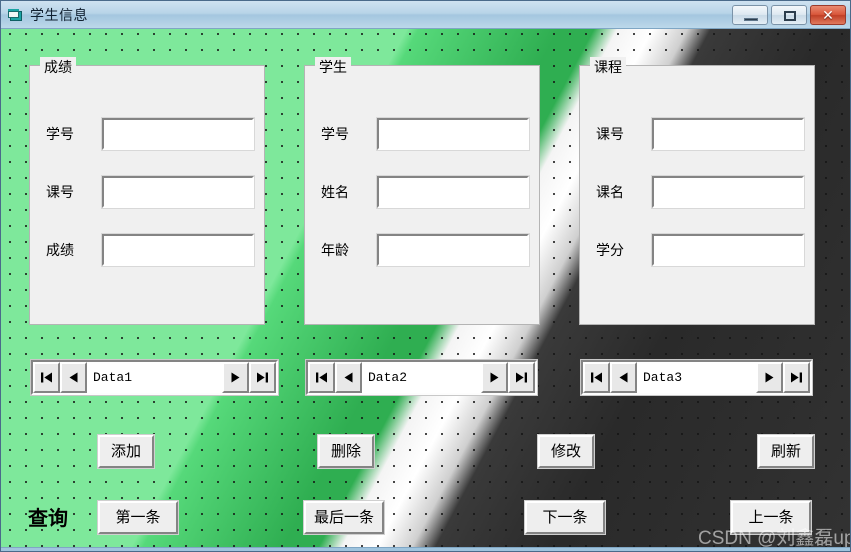 The width and height of the screenshot is (851, 552). Describe the element at coordinates (610, 192) in the screenshot. I see `label-course-name: 课名` at that location.